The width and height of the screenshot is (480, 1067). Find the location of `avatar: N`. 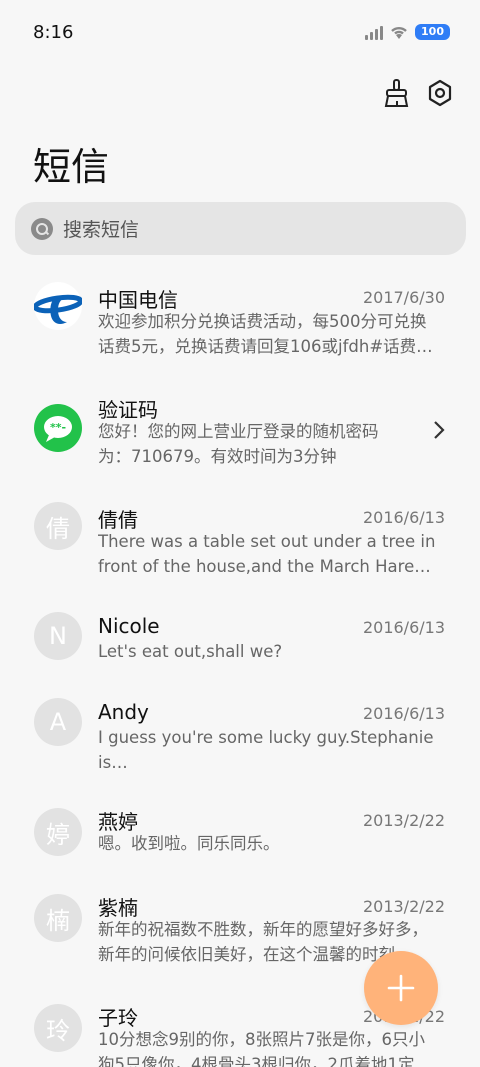

avatar: N is located at coordinates (58, 636).